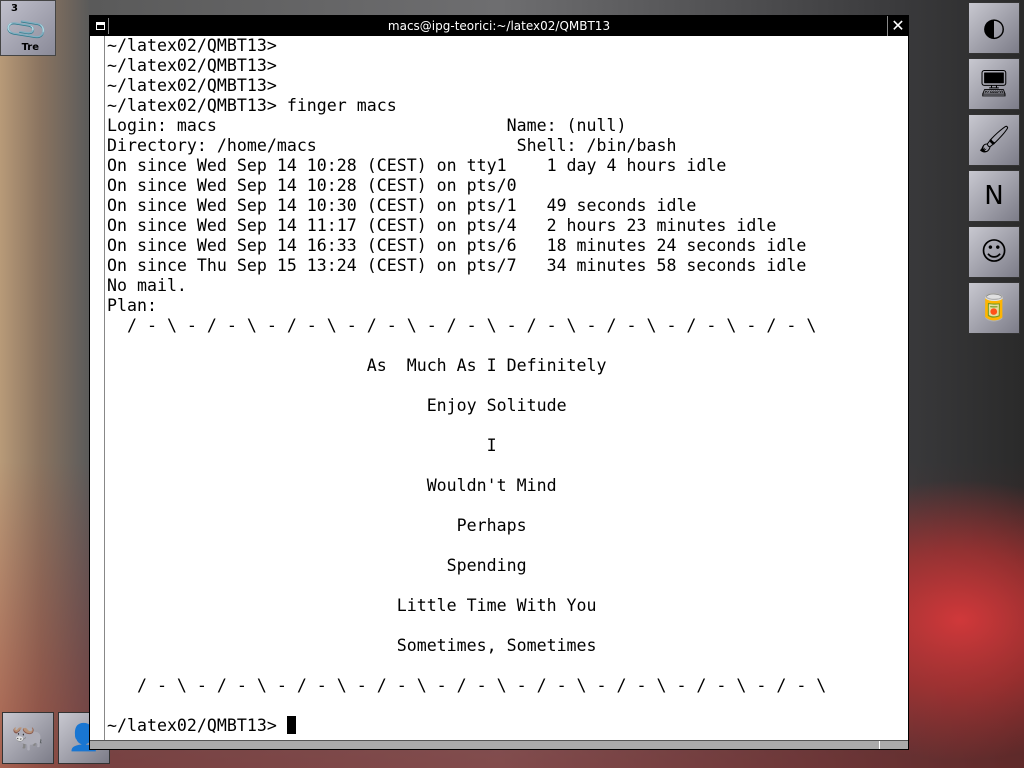  I want to click on terminal-line: Directory: /home/macs Shell: /bin/bash, so click(392, 145).